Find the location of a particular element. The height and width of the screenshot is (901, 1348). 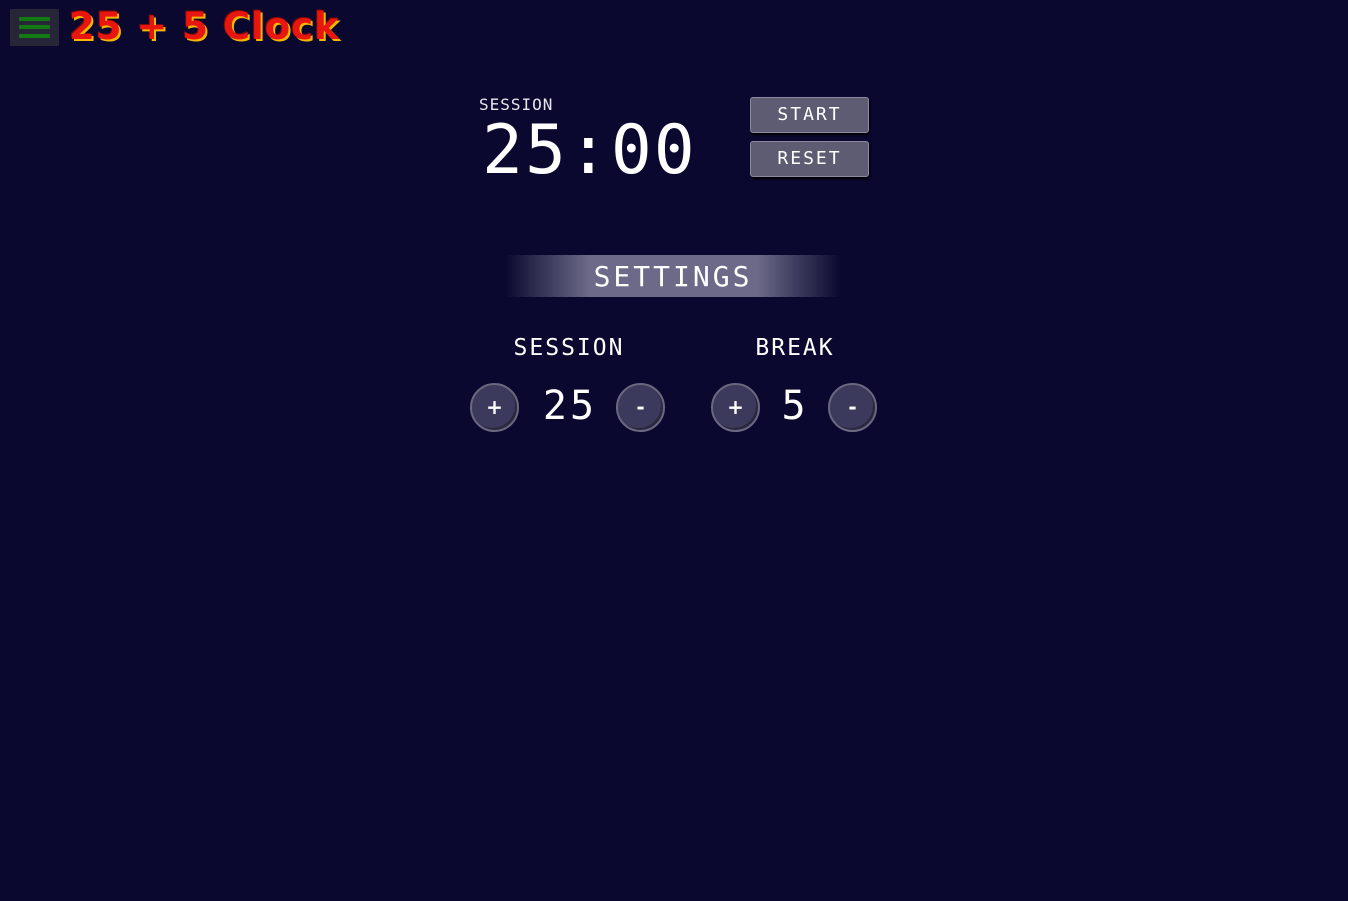

session-decrement-button: - is located at coordinates (640, 407).